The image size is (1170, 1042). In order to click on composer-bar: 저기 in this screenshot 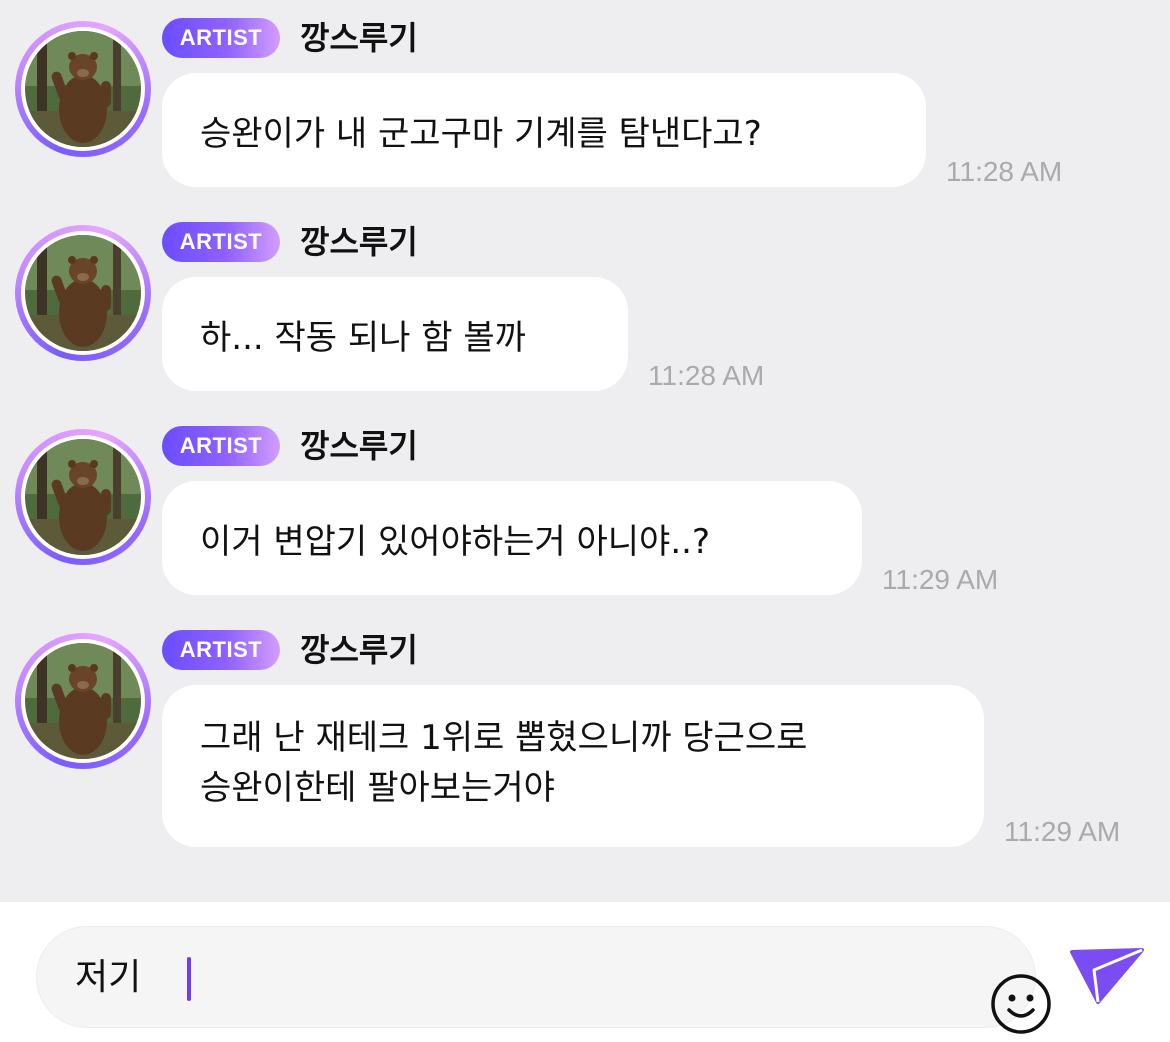, I will do `click(585, 972)`.